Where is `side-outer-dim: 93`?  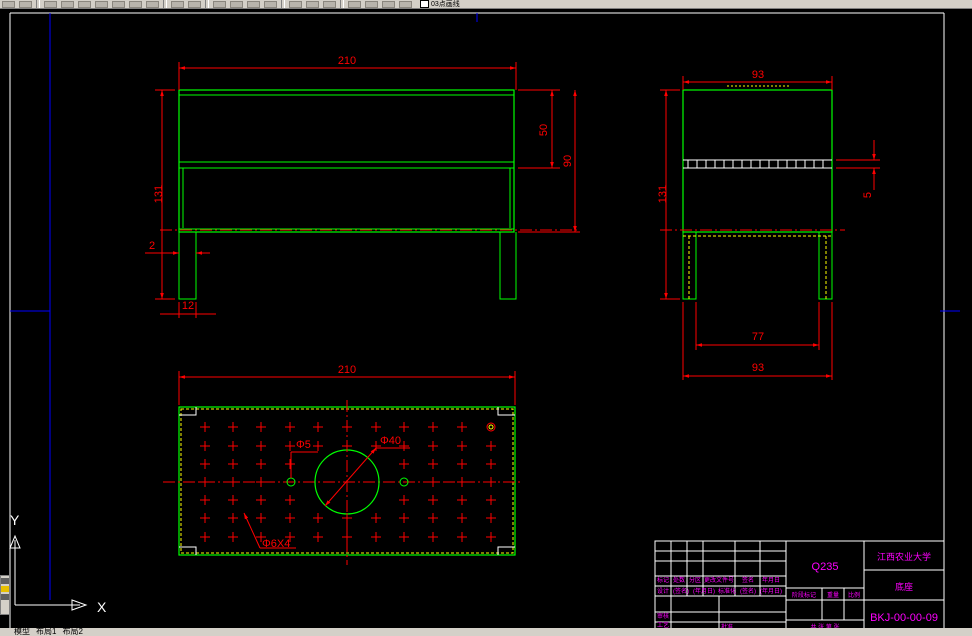 side-outer-dim: 93 is located at coordinates (758, 368).